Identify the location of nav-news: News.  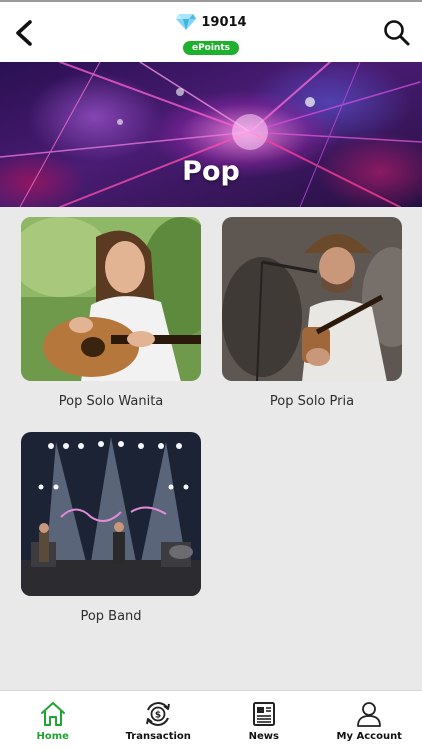
(264, 720).